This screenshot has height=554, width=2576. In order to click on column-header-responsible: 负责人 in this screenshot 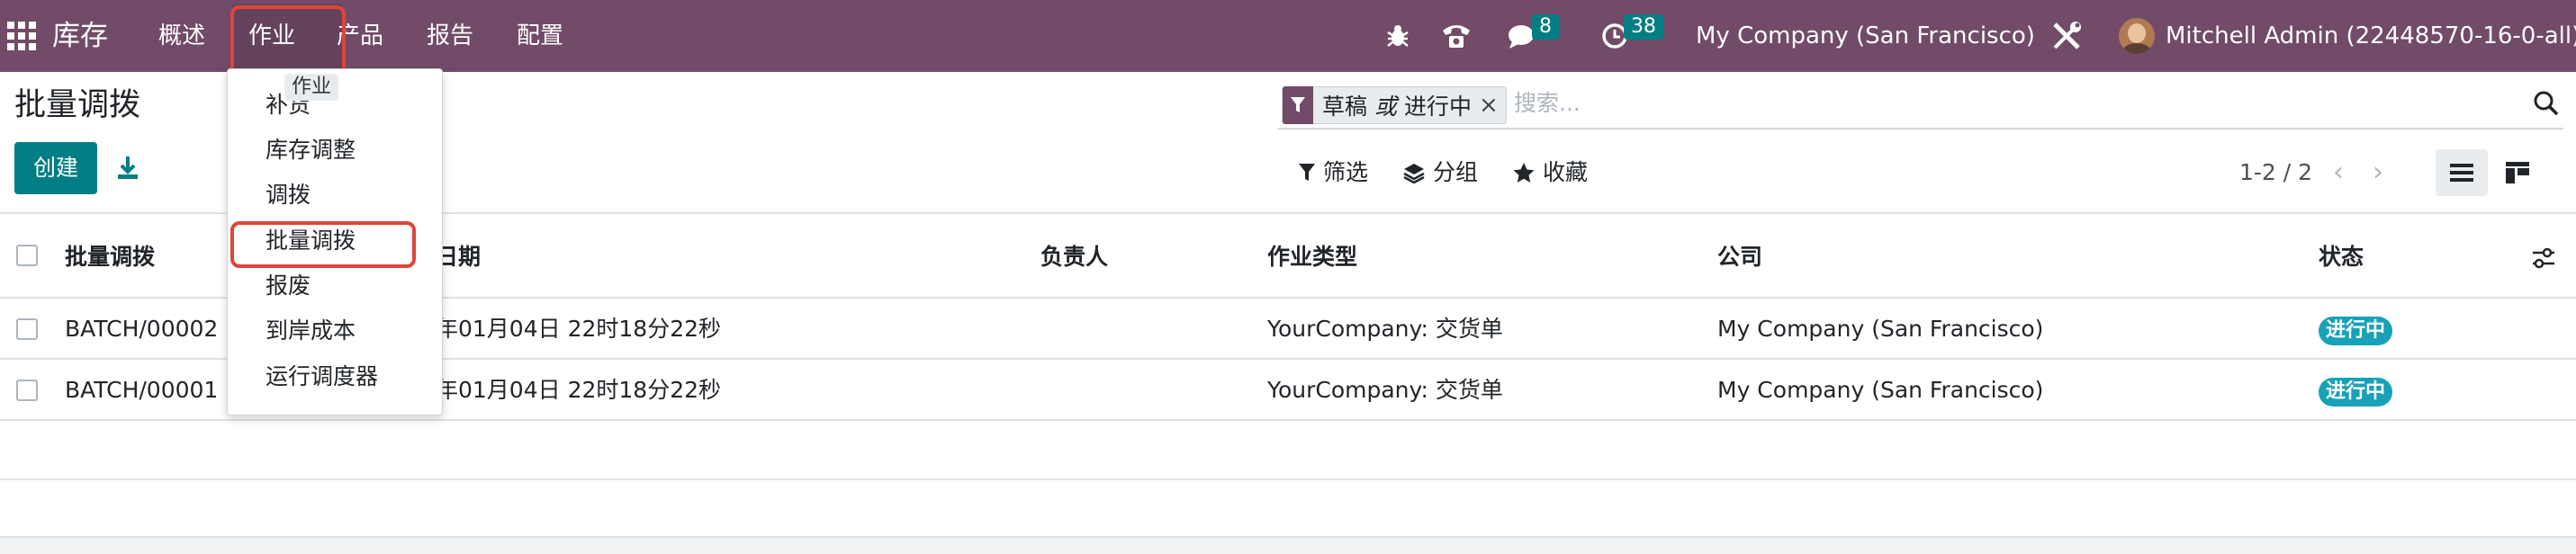, I will do `click(1074, 257)`.